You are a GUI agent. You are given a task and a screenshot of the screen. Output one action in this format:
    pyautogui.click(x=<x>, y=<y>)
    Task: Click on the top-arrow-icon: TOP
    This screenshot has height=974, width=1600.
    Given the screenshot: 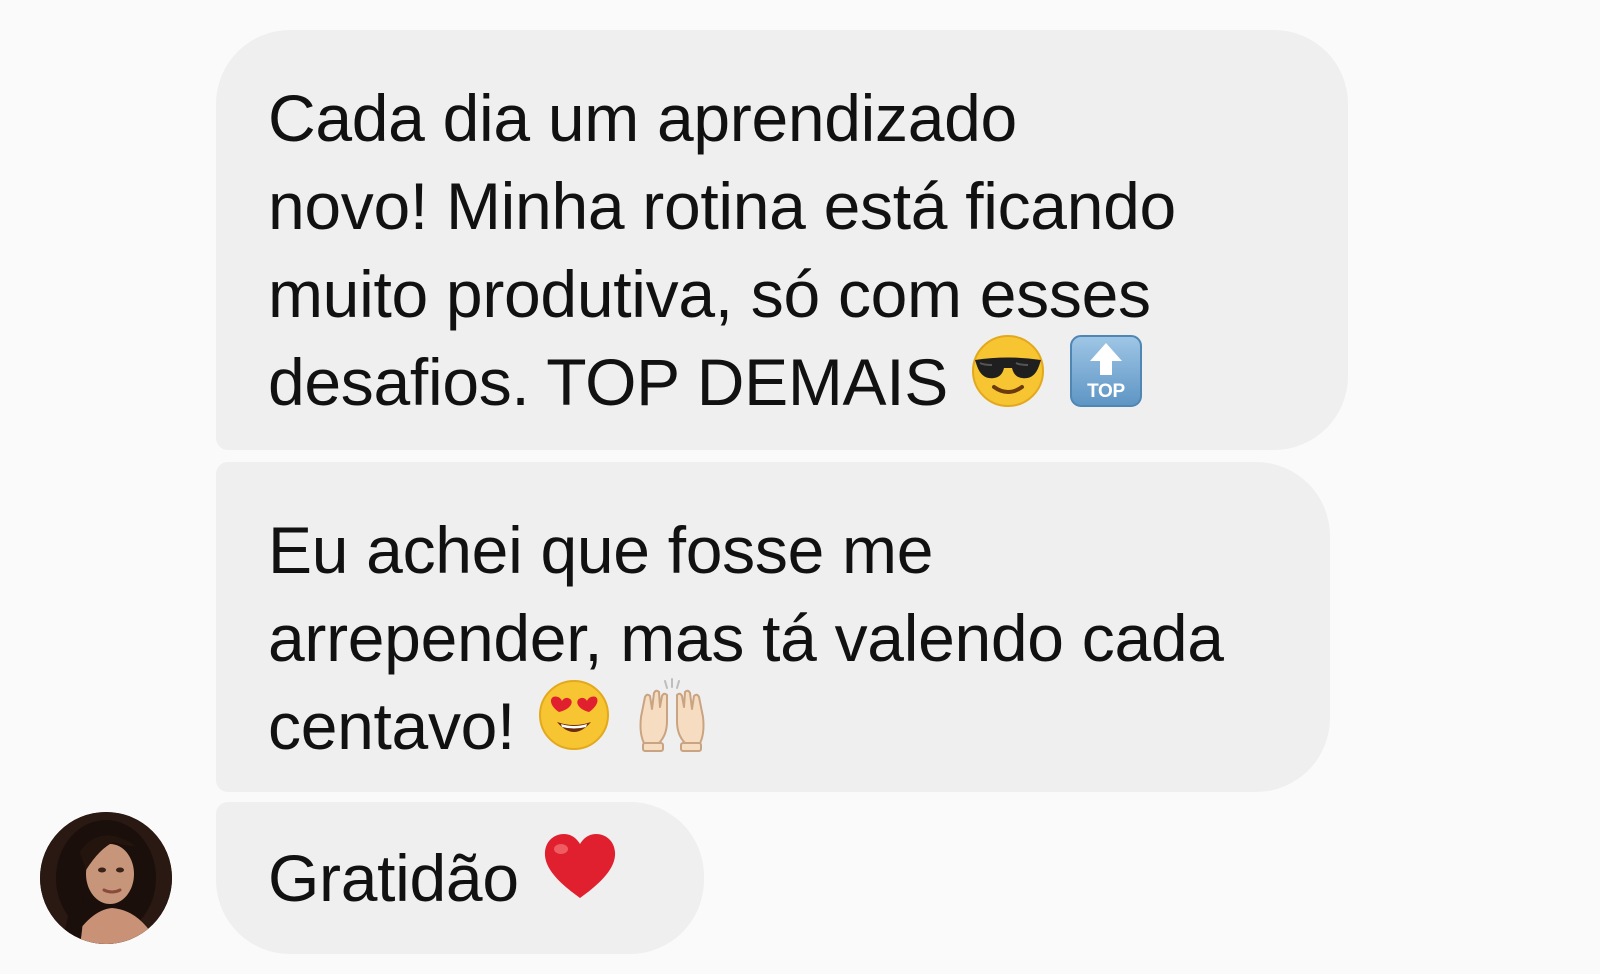 What is the action you would take?
    pyautogui.click(x=1106, y=381)
    